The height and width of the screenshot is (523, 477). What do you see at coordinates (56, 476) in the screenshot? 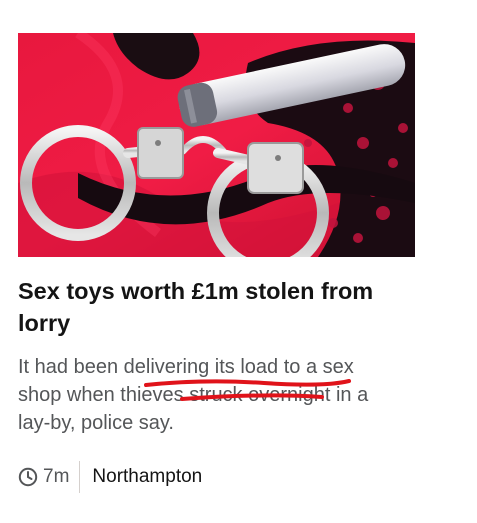
I see `story-time: 7m` at bounding box center [56, 476].